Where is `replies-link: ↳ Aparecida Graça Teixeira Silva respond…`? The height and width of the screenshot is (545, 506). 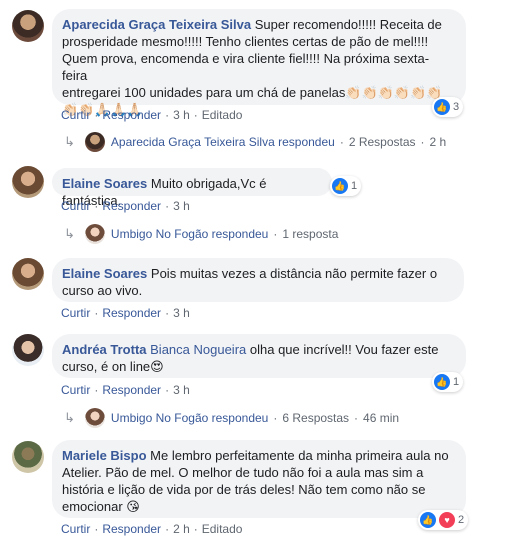 replies-link: ↳ Aparecida Graça Teixeira Silva respond… is located at coordinates (255, 142).